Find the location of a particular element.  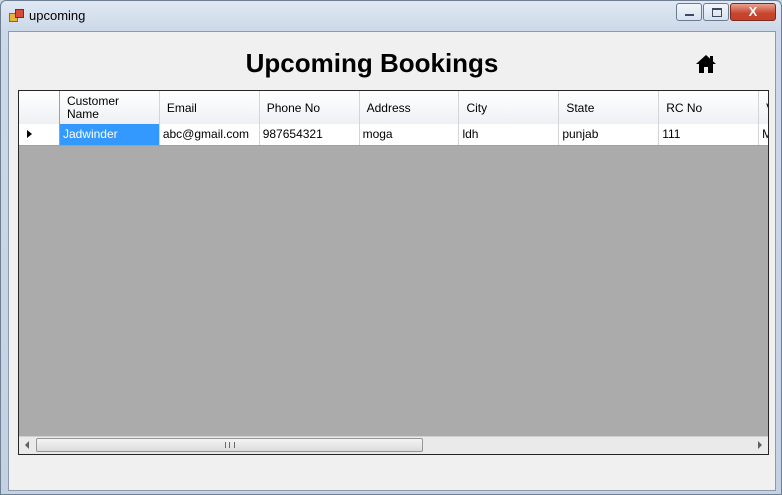

cell-city: ldh is located at coordinates (509, 134).